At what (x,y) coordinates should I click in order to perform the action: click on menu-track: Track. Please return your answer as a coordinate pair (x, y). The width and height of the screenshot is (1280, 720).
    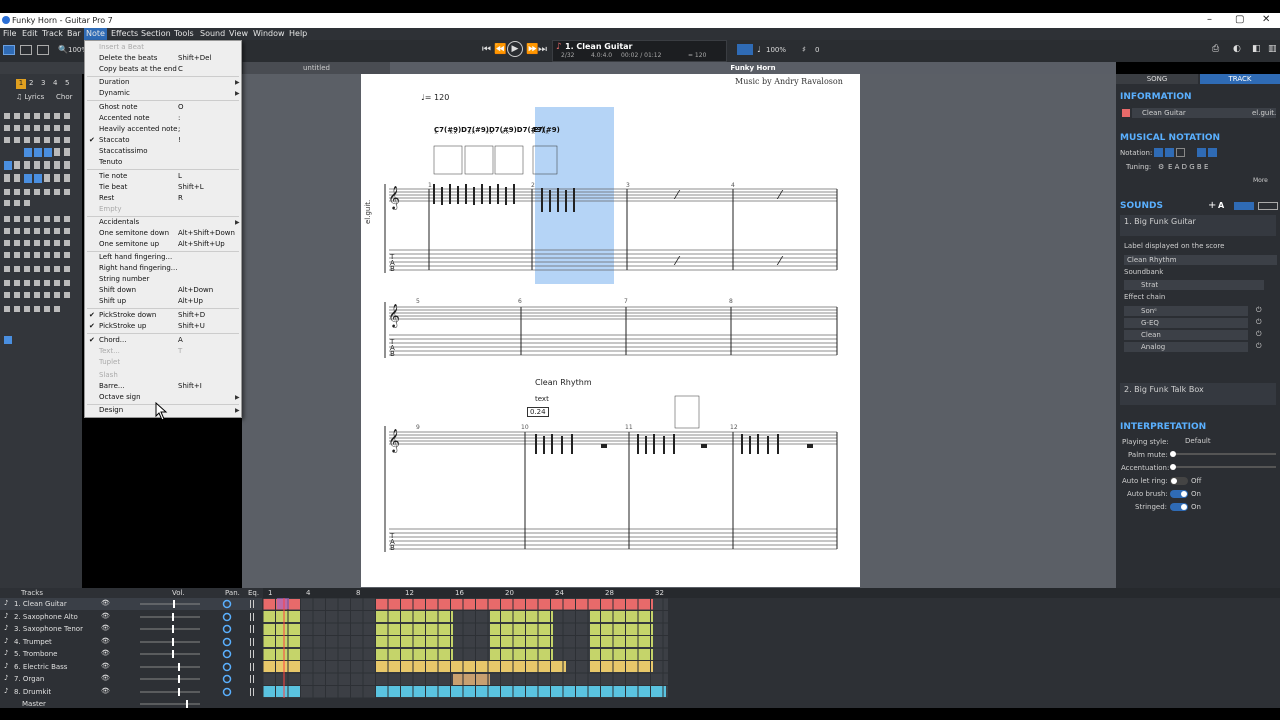
    Looking at the image, I should click on (52, 33).